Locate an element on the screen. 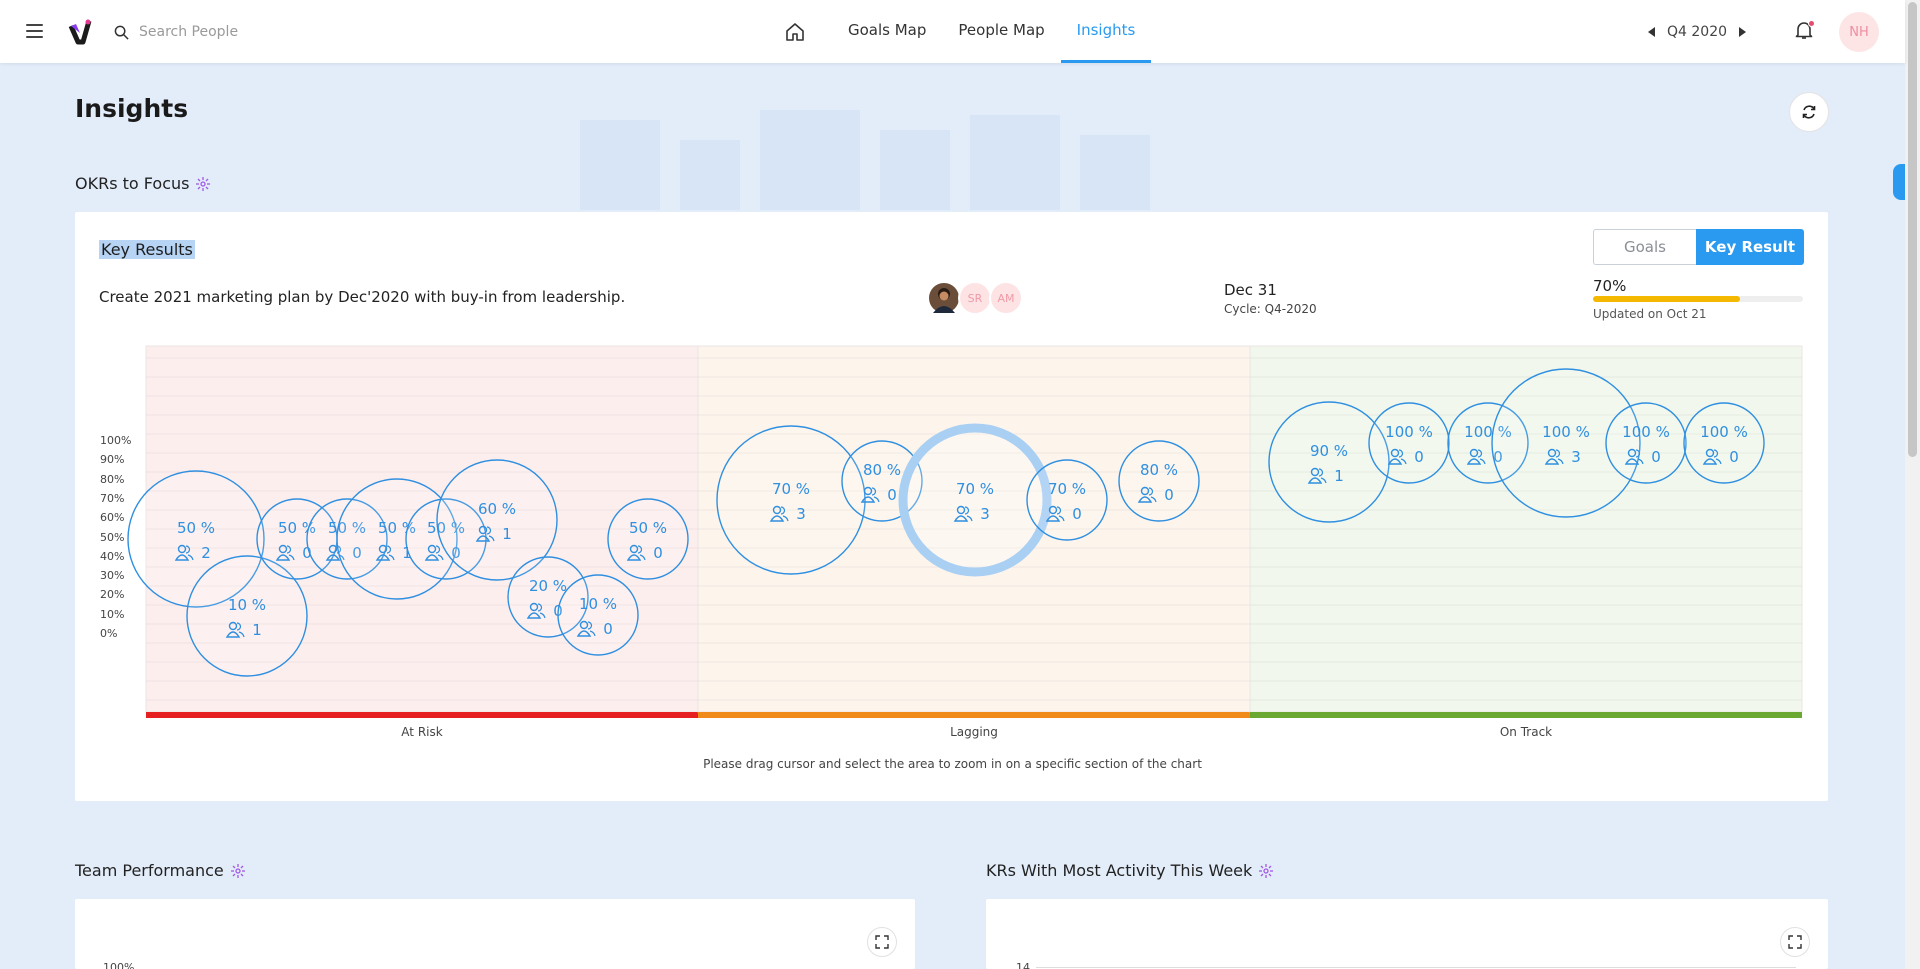 This screenshot has height=969, width=1920. kr-activity-first-tick: 14 is located at coordinates (1023, 965).